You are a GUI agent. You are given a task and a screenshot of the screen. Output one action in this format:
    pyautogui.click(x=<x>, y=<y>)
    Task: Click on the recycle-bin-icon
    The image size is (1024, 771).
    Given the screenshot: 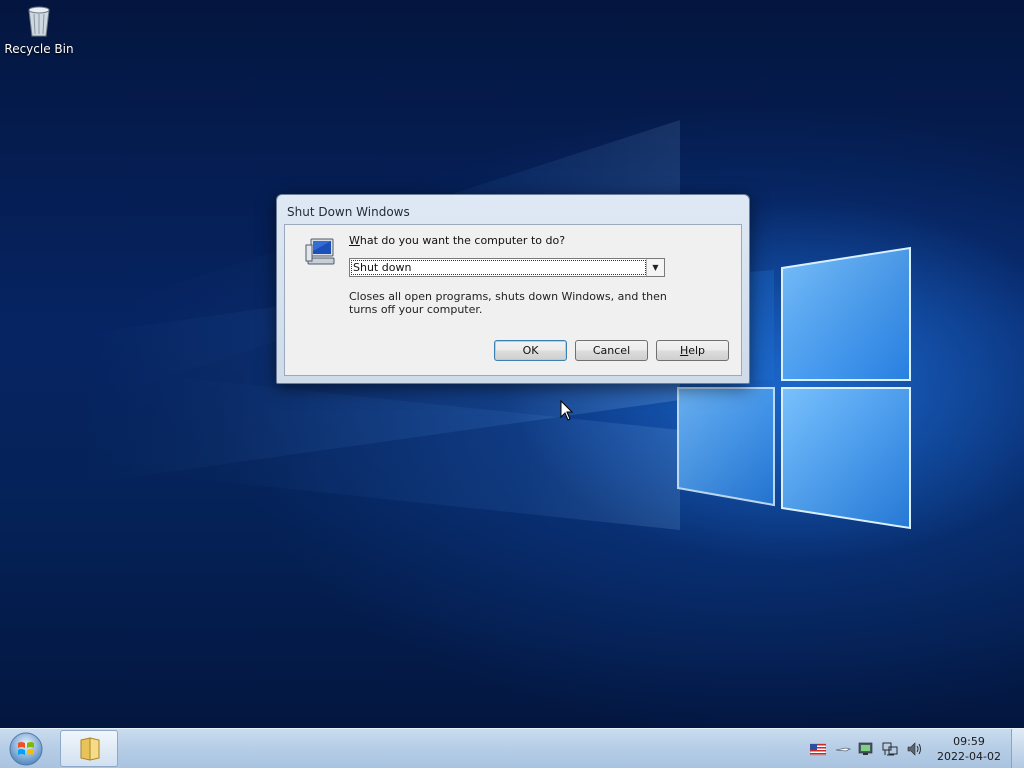 What is the action you would take?
    pyautogui.click(x=39, y=21)
    